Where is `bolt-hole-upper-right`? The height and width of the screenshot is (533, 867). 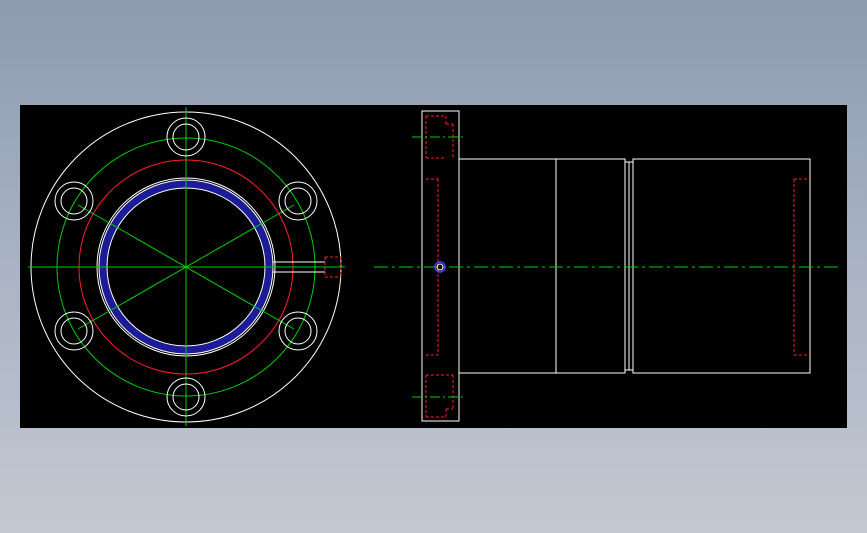 bolt-hole-upper-right is located at coordinates (298, 201).